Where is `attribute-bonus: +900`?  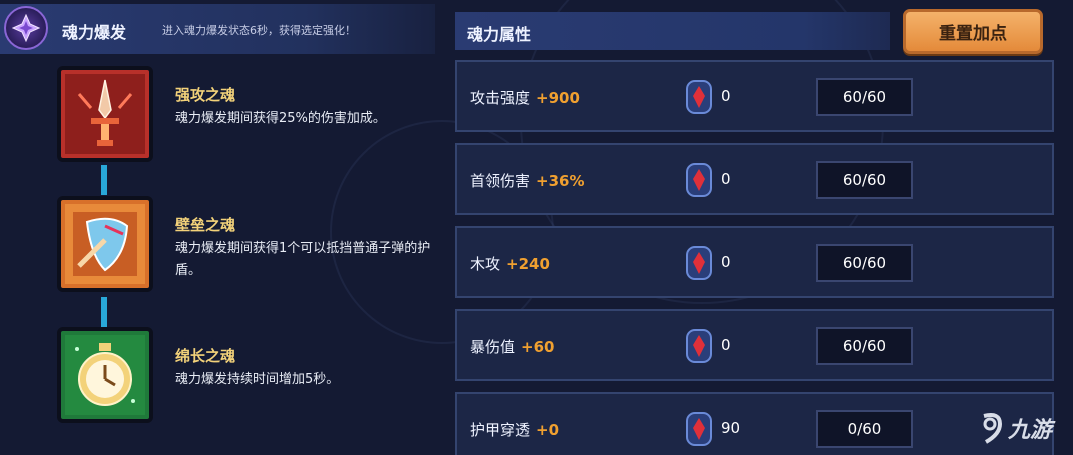 attribute-bonus: +900 is located at coordinates (558, 98).